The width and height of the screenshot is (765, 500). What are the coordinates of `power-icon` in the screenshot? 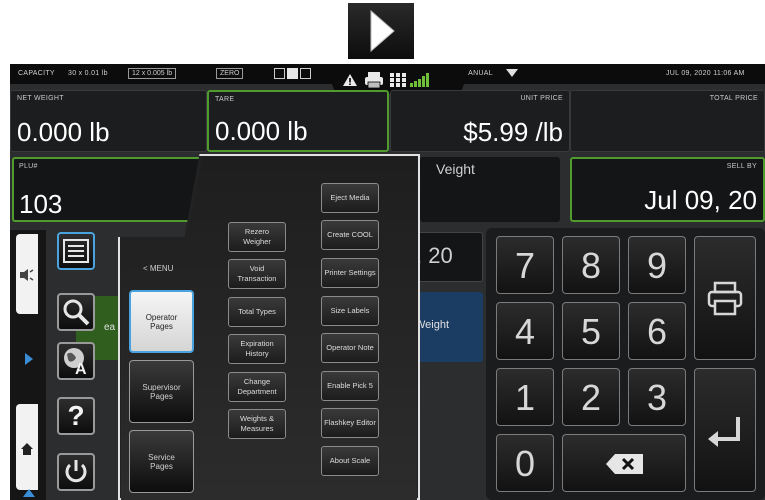 It's located at (76, 471).